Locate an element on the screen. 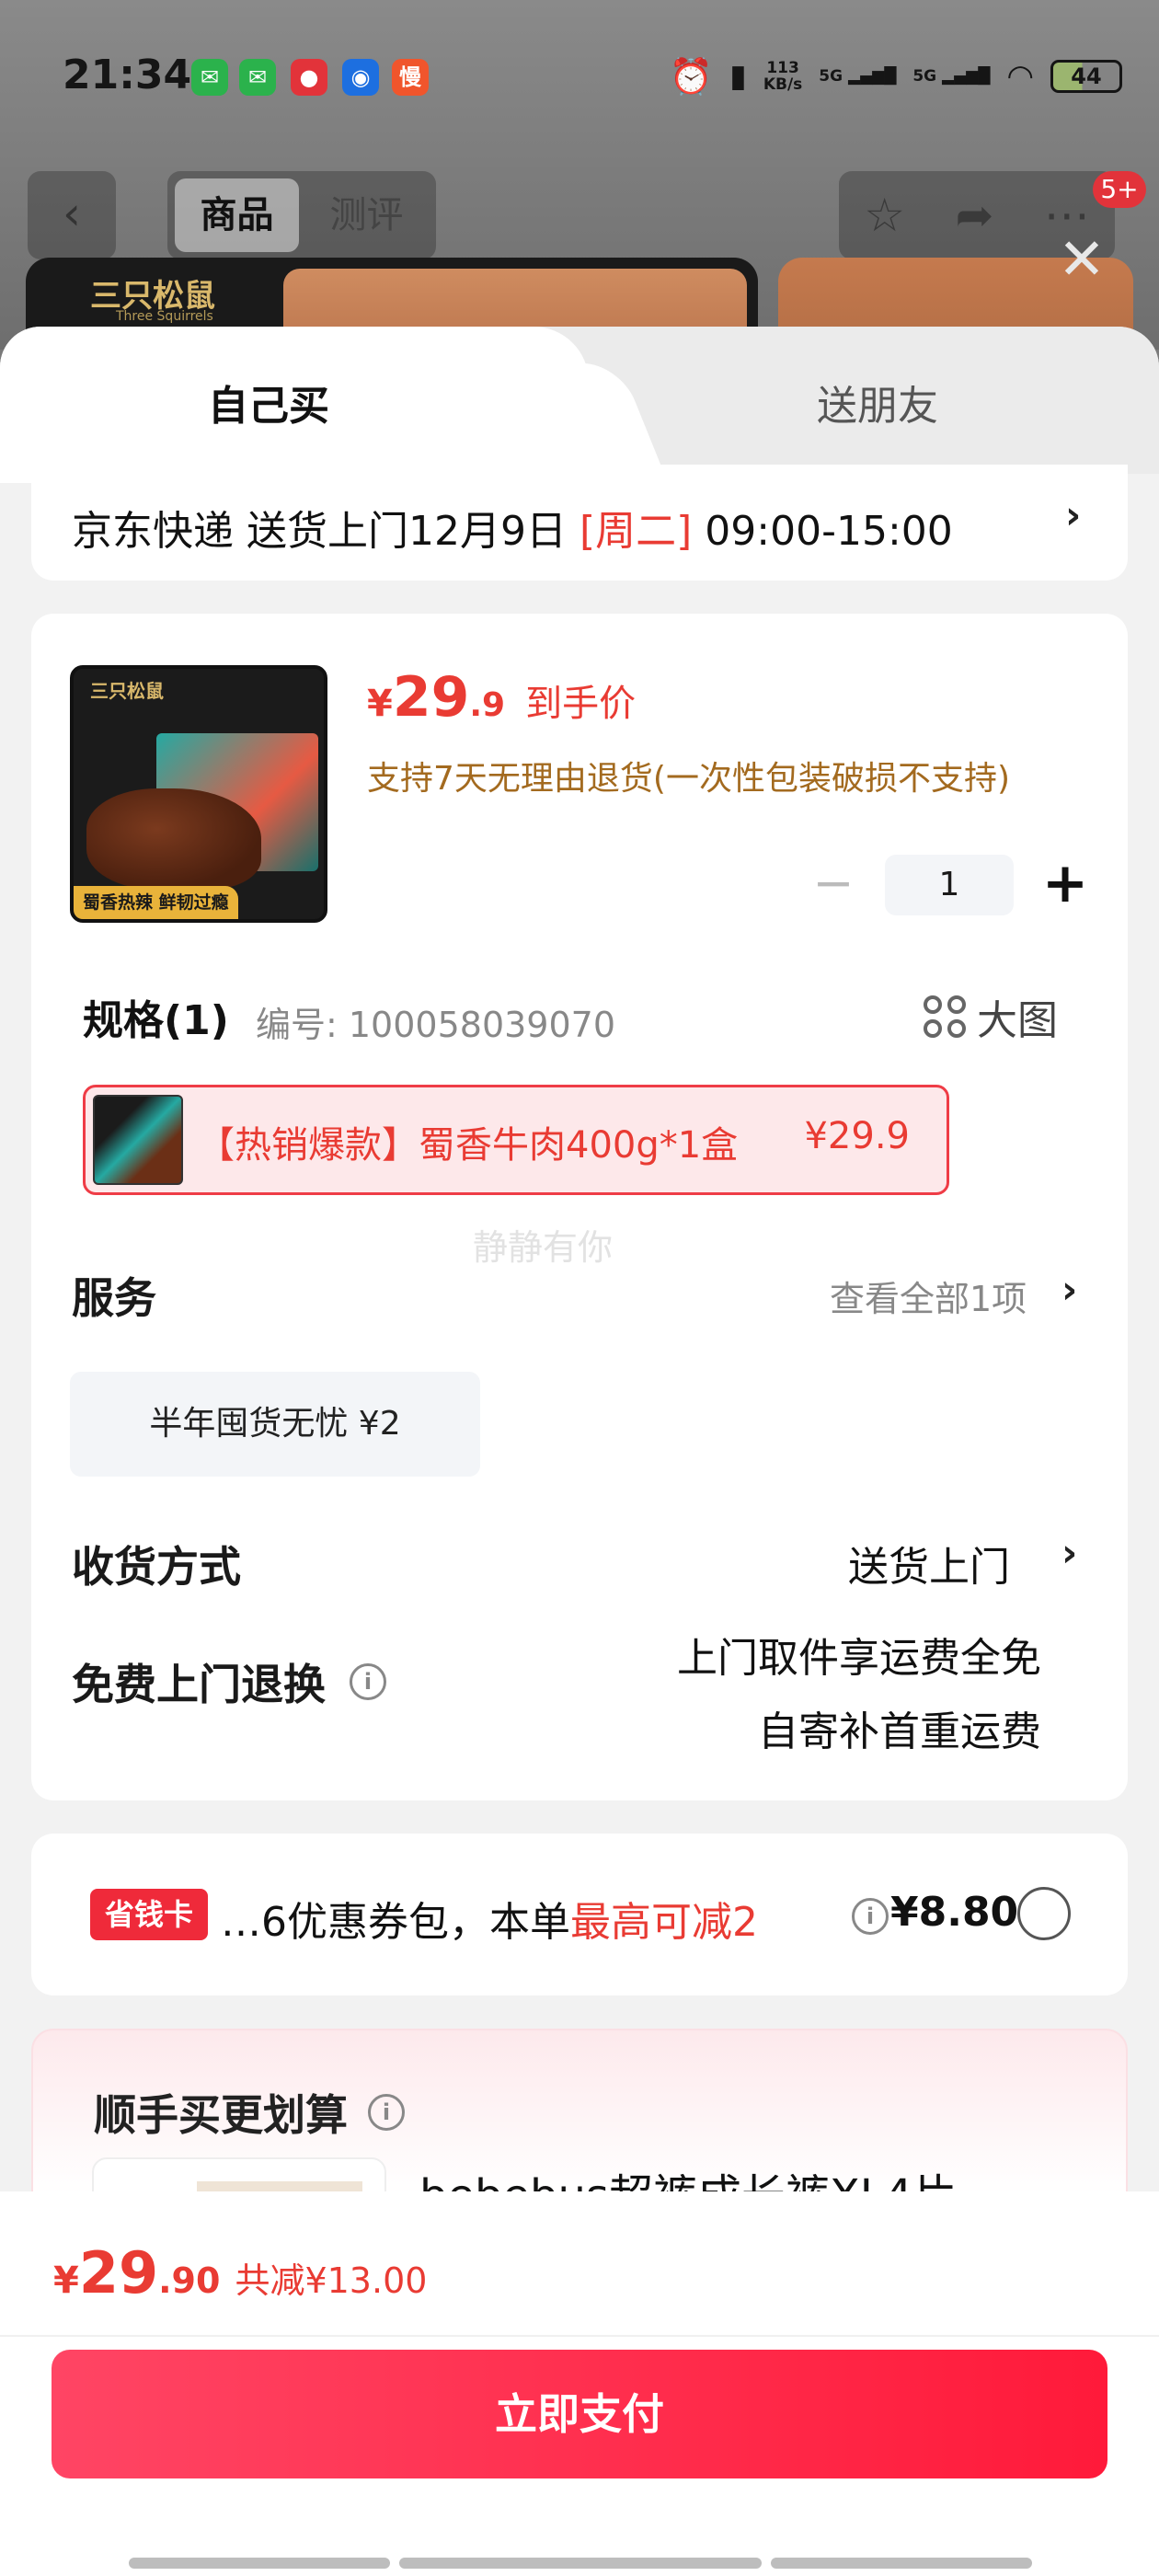 The height and width of the screenshot is (2576, 1159). delivery-info: 京东快递 送货上门12月9日 [周二] 09:00-15:00 is located at coordinates (512, 527).